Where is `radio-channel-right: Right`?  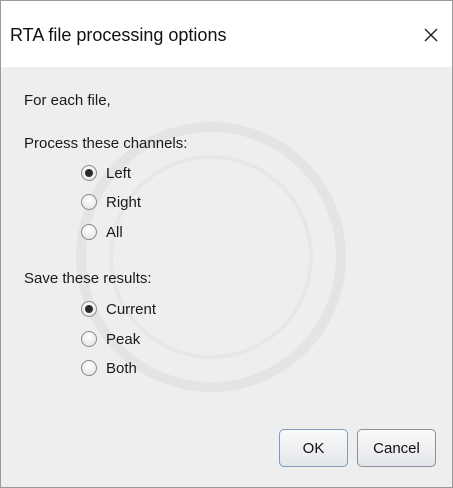
radio-channel-right: Right is located at coordinates (111, 202).